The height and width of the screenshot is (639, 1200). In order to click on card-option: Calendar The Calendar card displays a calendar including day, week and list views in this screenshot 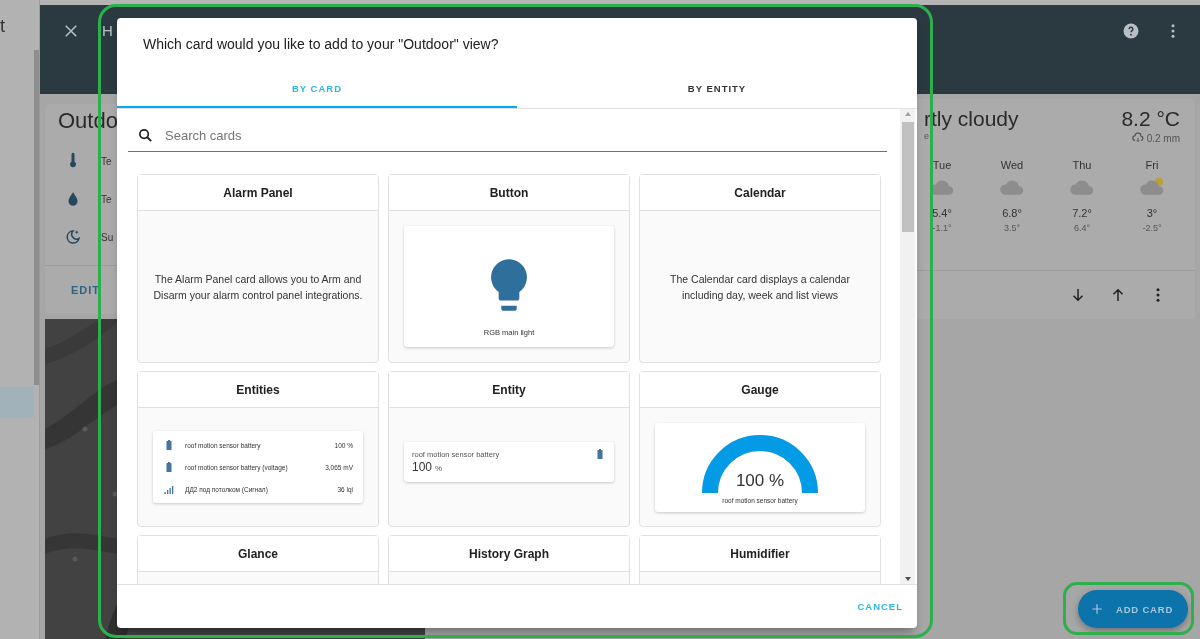, I will do `click(760, 268)`.